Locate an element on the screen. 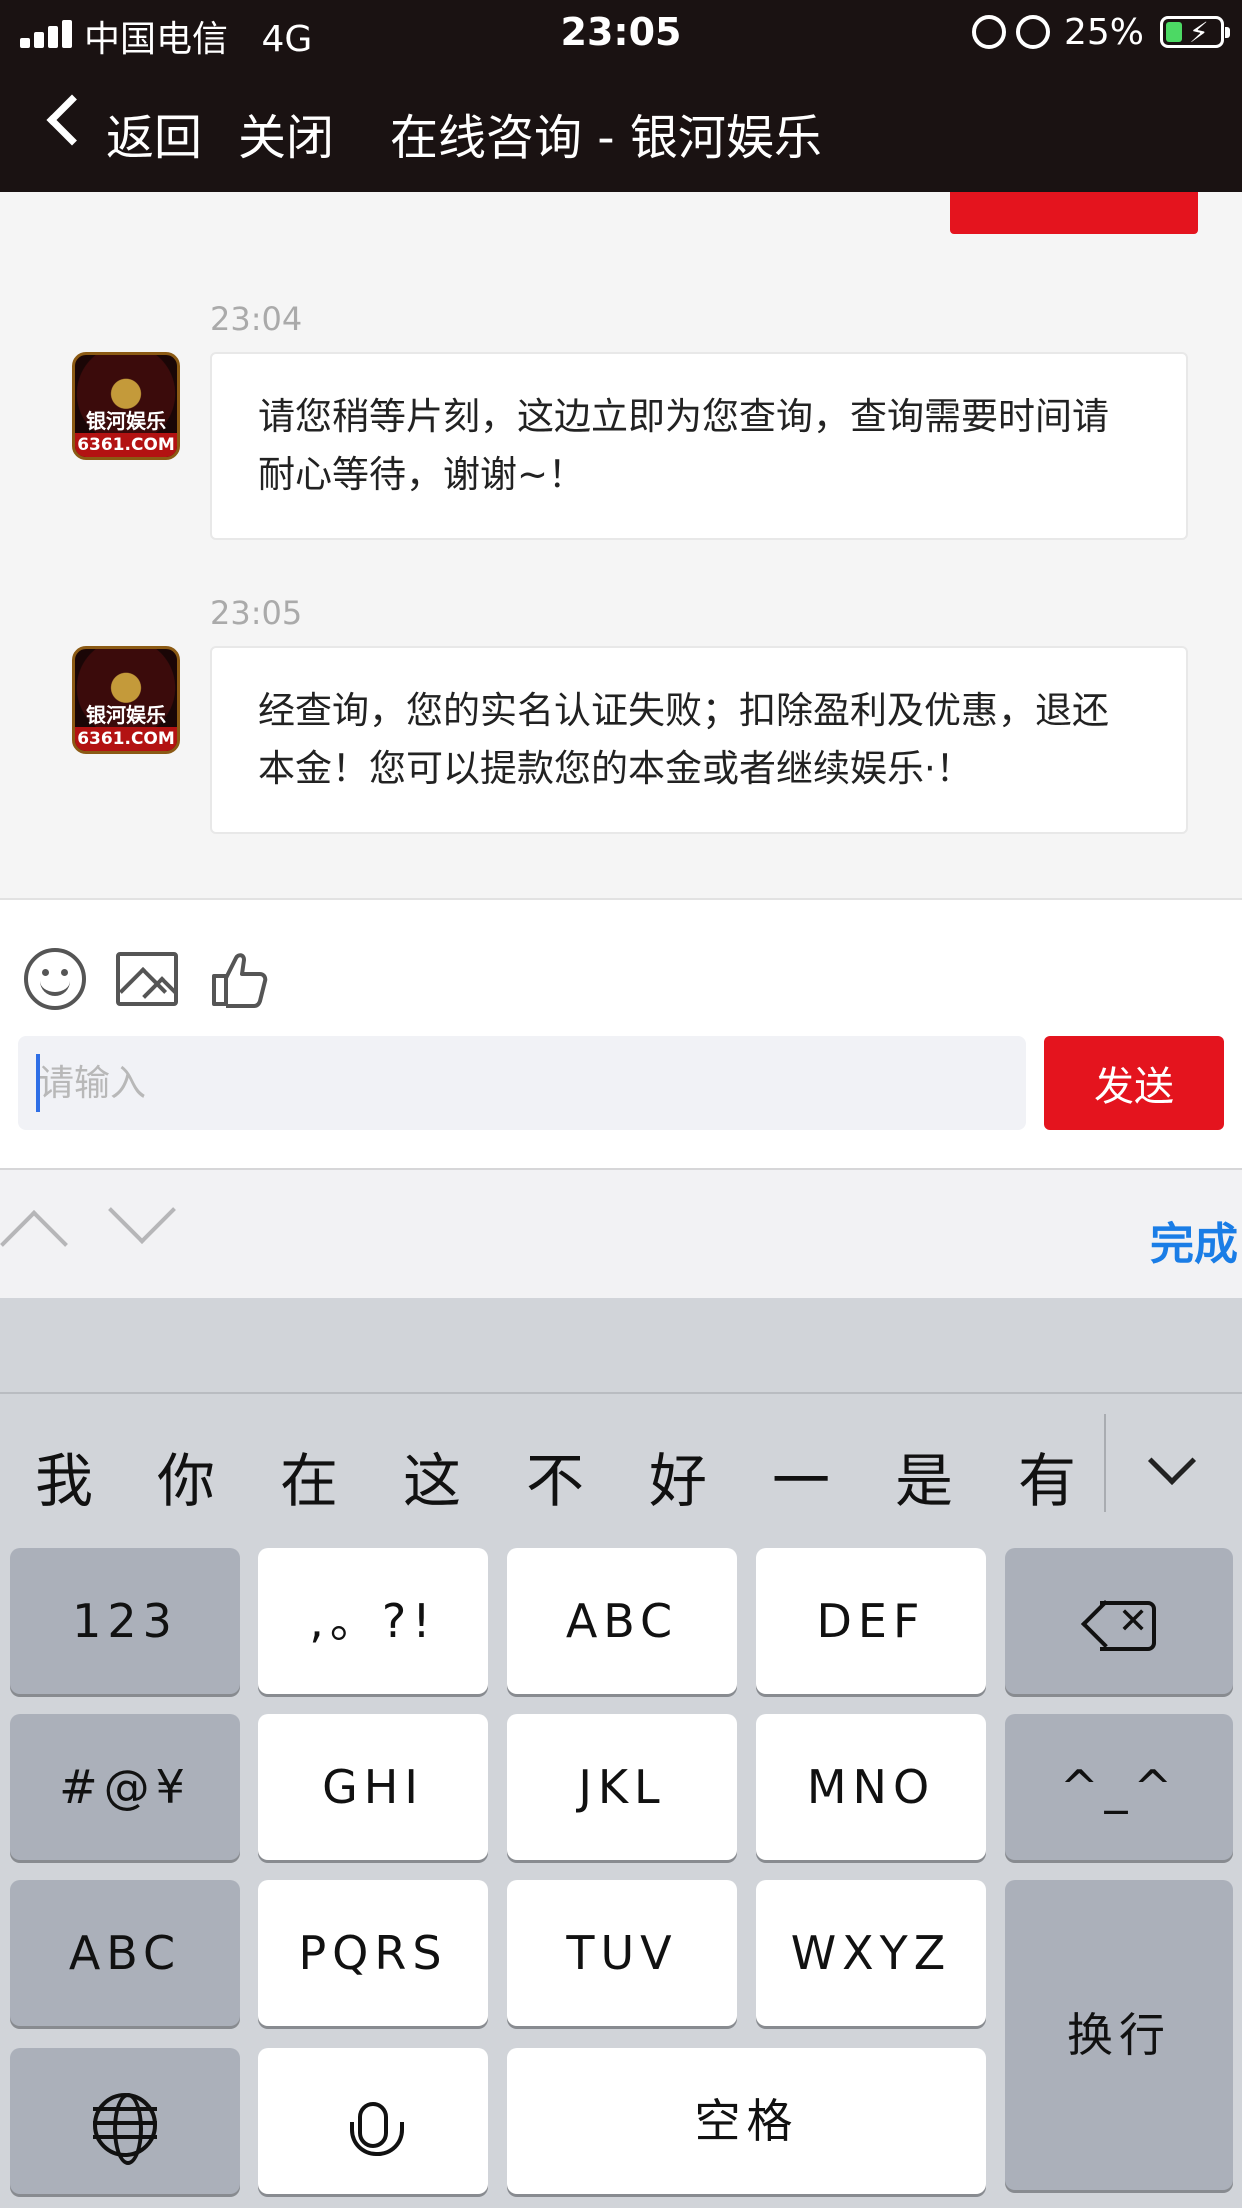 Image resolution: width=1242 pixels, height=2208 pixels. top-bar: 中国电信 4G 23:05 25% ⚡ 返回 关闭 在线咨询 - 银河娱乐 is located at coordinates (621, 96).